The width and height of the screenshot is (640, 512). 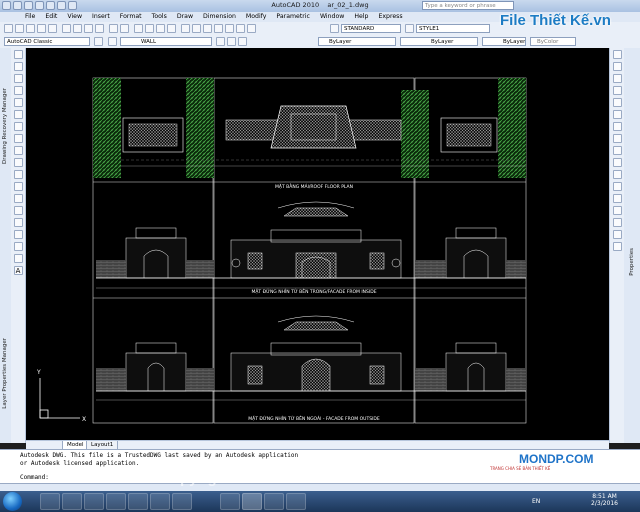 What do you see at coordinates (160, 501) in the screenshot?
I see `chrome-icon` at bounding box center [160, 501].